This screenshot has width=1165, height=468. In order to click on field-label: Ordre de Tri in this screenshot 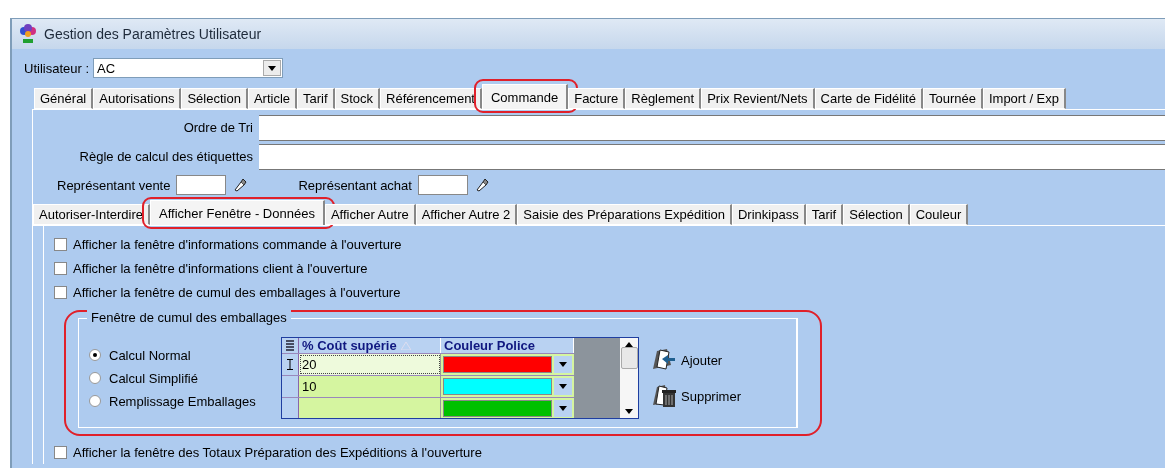, I will do `click(218, 127)`.